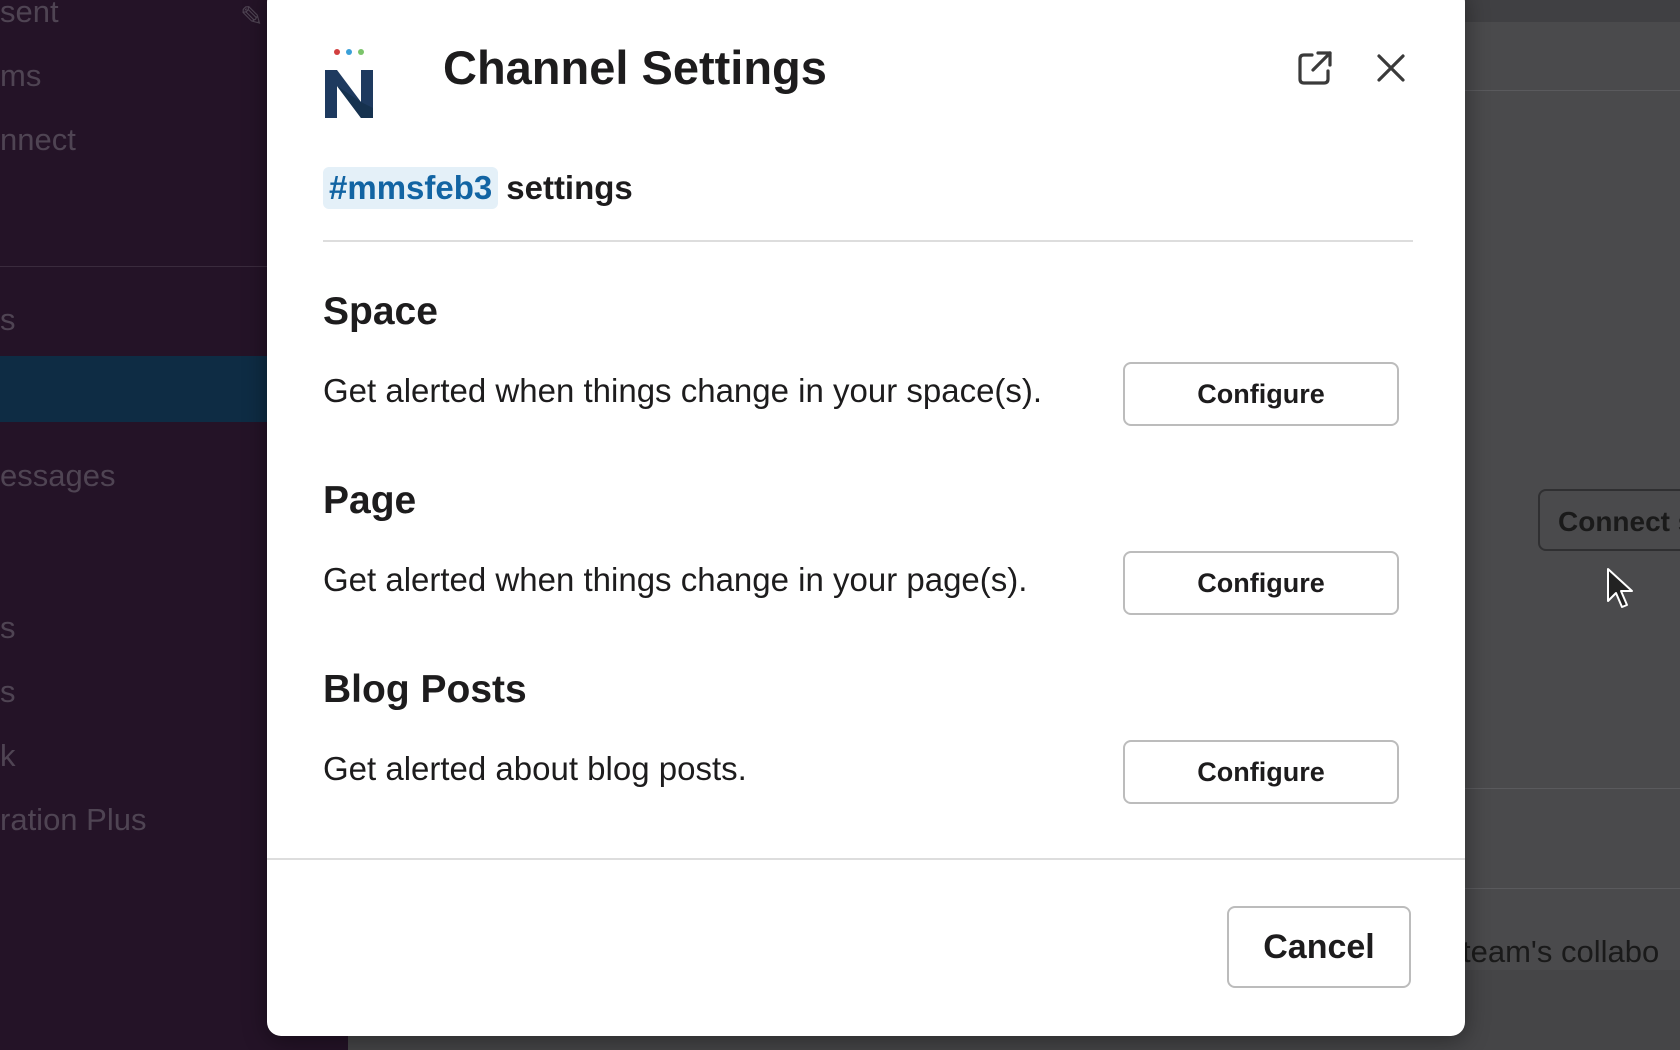 This screenshot has height=1050, width=1680. Describe the element at coordinates (866, 859) in the screenshot. I see `footer-divider` at that location.